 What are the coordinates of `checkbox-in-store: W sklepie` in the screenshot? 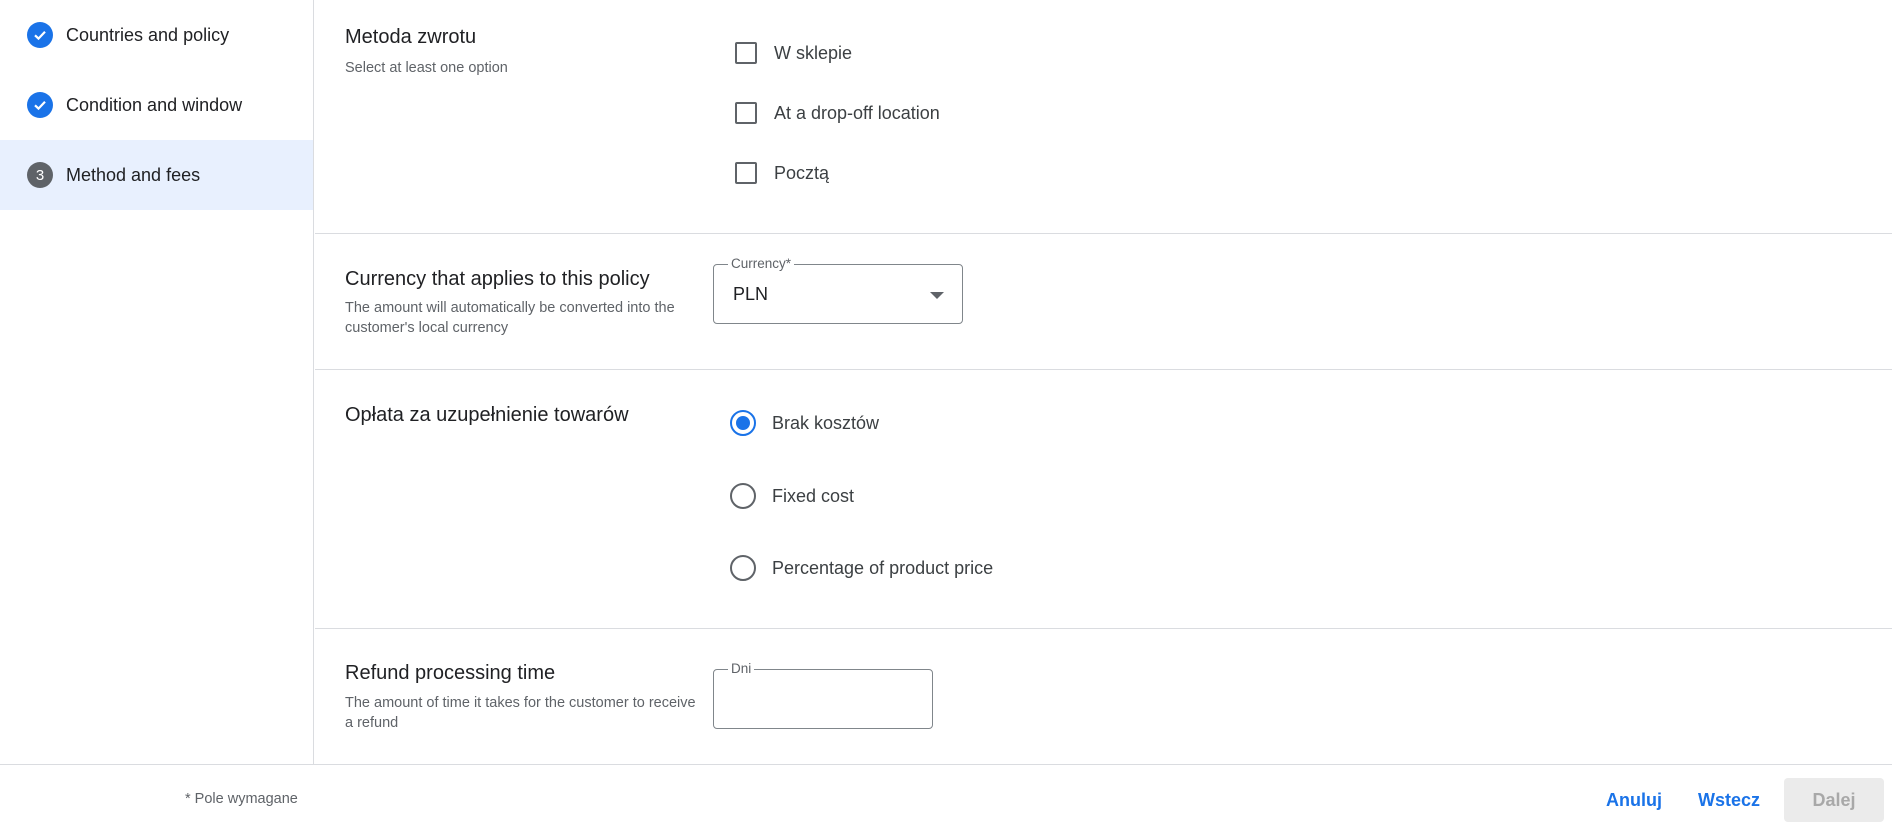 It's located at (793, 53).